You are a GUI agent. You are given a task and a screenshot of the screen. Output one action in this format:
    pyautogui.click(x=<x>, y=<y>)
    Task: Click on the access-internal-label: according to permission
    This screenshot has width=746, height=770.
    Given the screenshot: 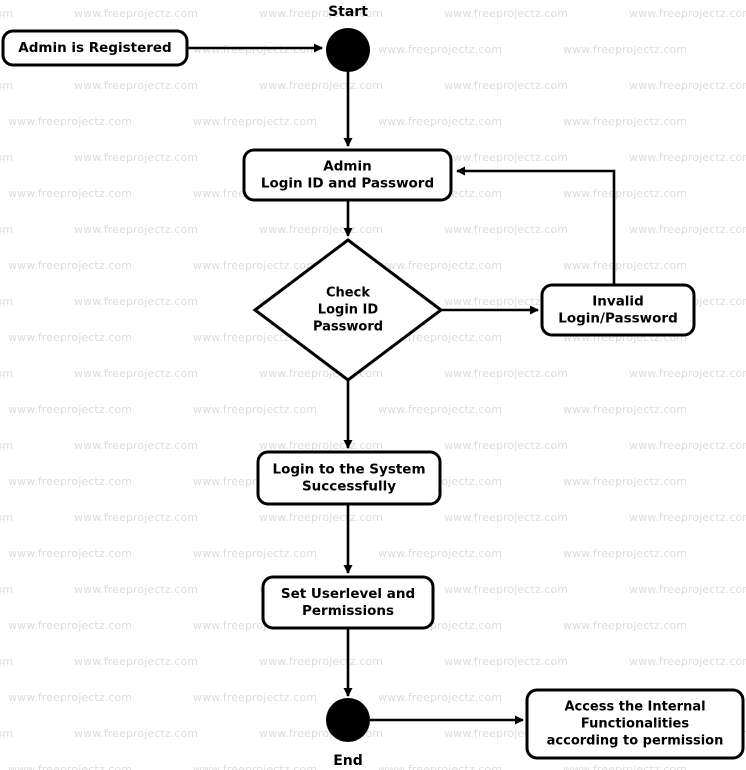 What is the action you would take?
    pyautogui.click(x=635, y=741)
    